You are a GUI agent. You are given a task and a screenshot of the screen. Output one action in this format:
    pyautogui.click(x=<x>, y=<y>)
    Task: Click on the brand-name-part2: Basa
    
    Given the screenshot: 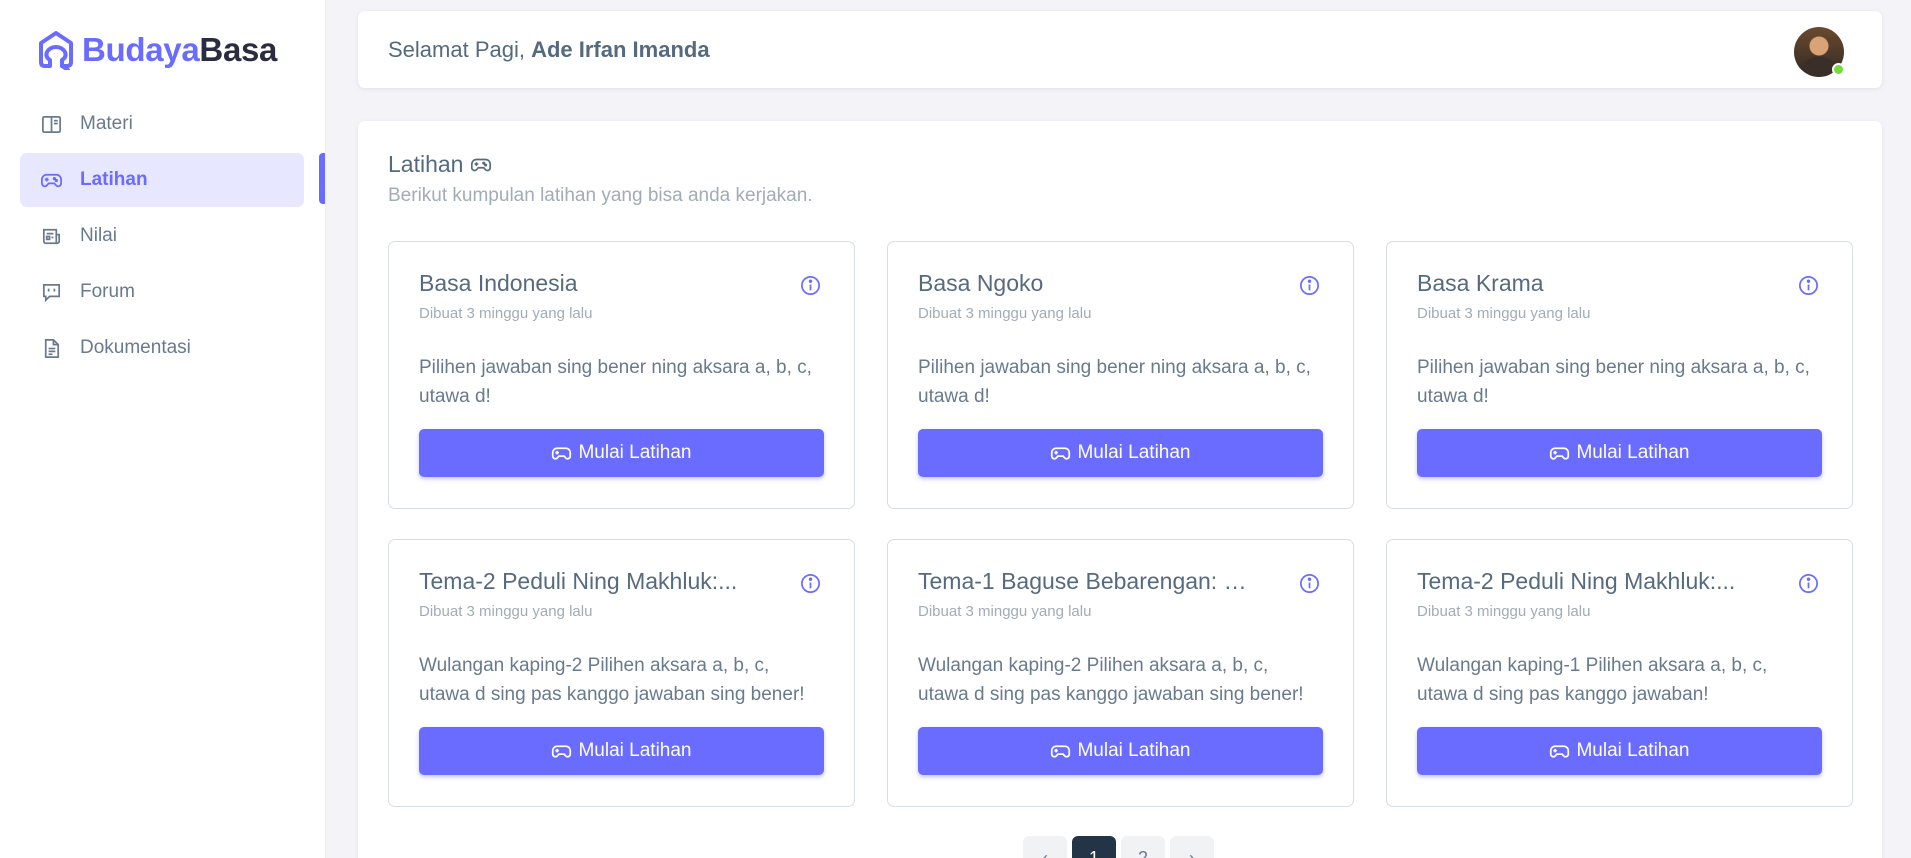 What is the action you would take?
    pyautogui.click(x=238, y=49)
    